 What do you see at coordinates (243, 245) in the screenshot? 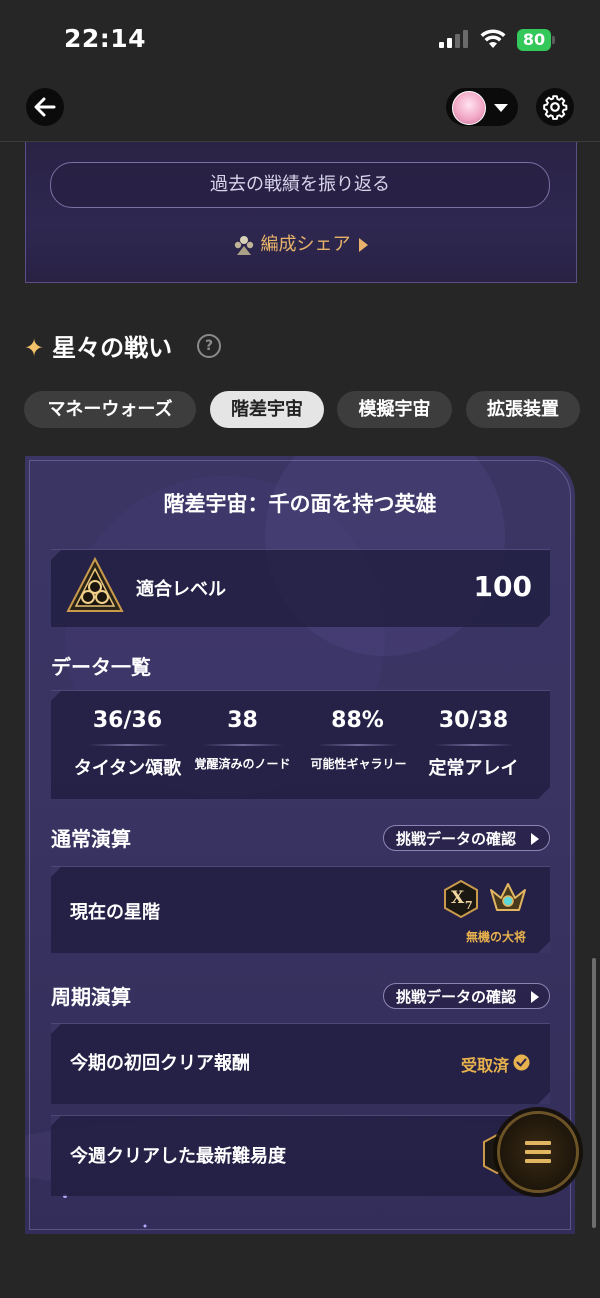
I see `team-icon` at bounding box center [243, 245].